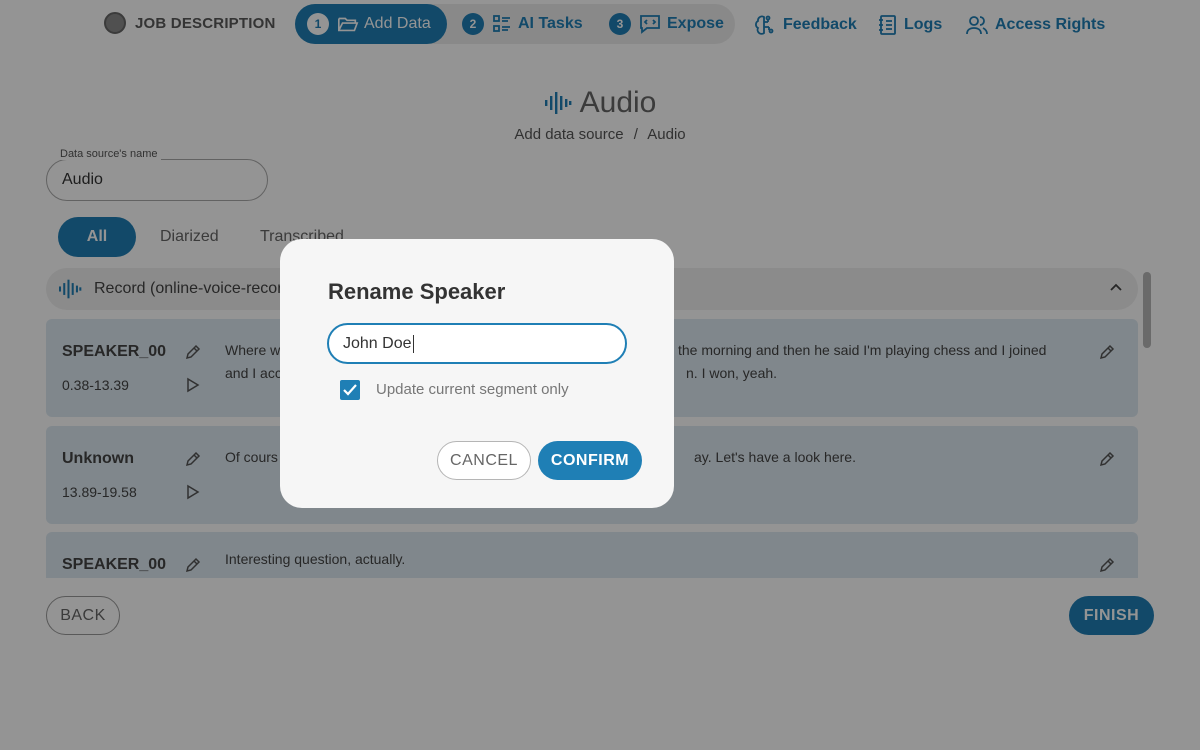 This screenshot has width=1200, height=750. I want to click on checkmark-icon, so click(350, 390).